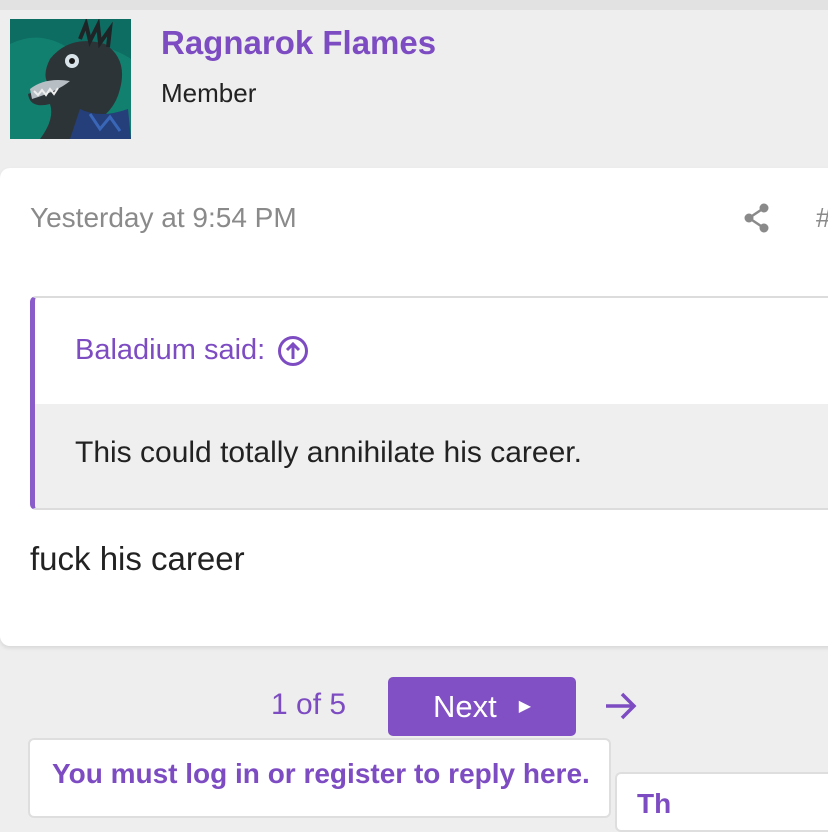  Describe the element at coordinates (170, 350) in the screenshot. I see `quote-author-label: Baladium said:` at that location.